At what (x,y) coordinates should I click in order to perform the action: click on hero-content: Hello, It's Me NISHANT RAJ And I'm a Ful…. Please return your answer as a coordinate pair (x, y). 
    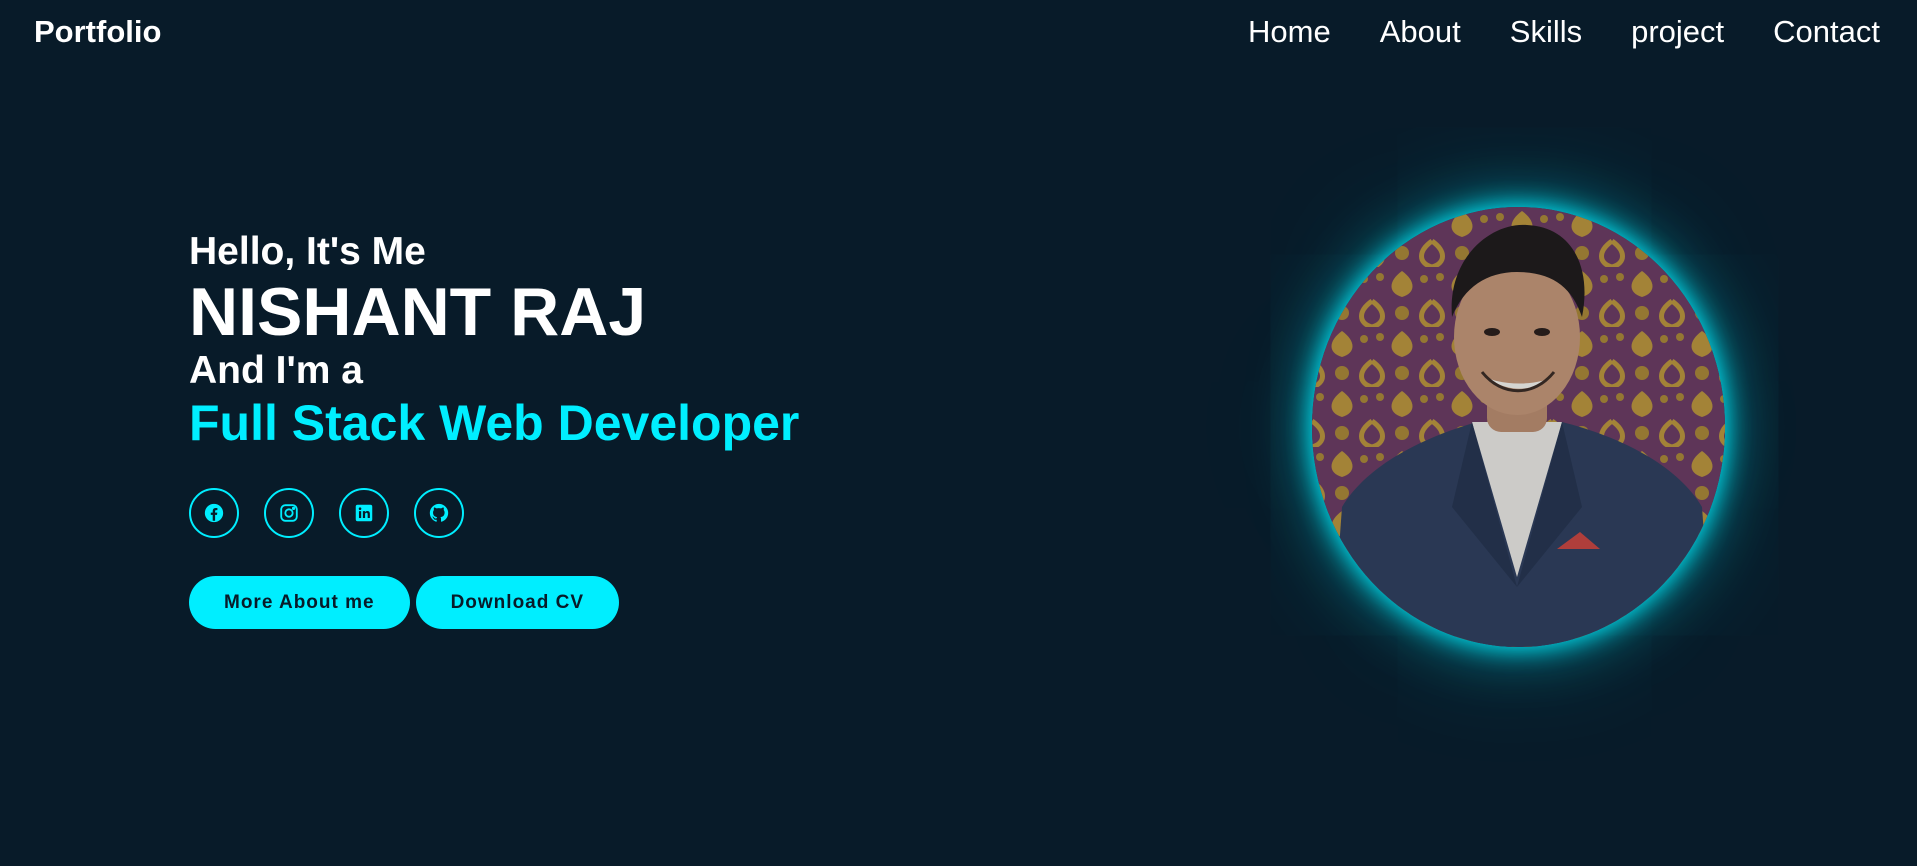
    Looking at the image, I should click on (494, 340).